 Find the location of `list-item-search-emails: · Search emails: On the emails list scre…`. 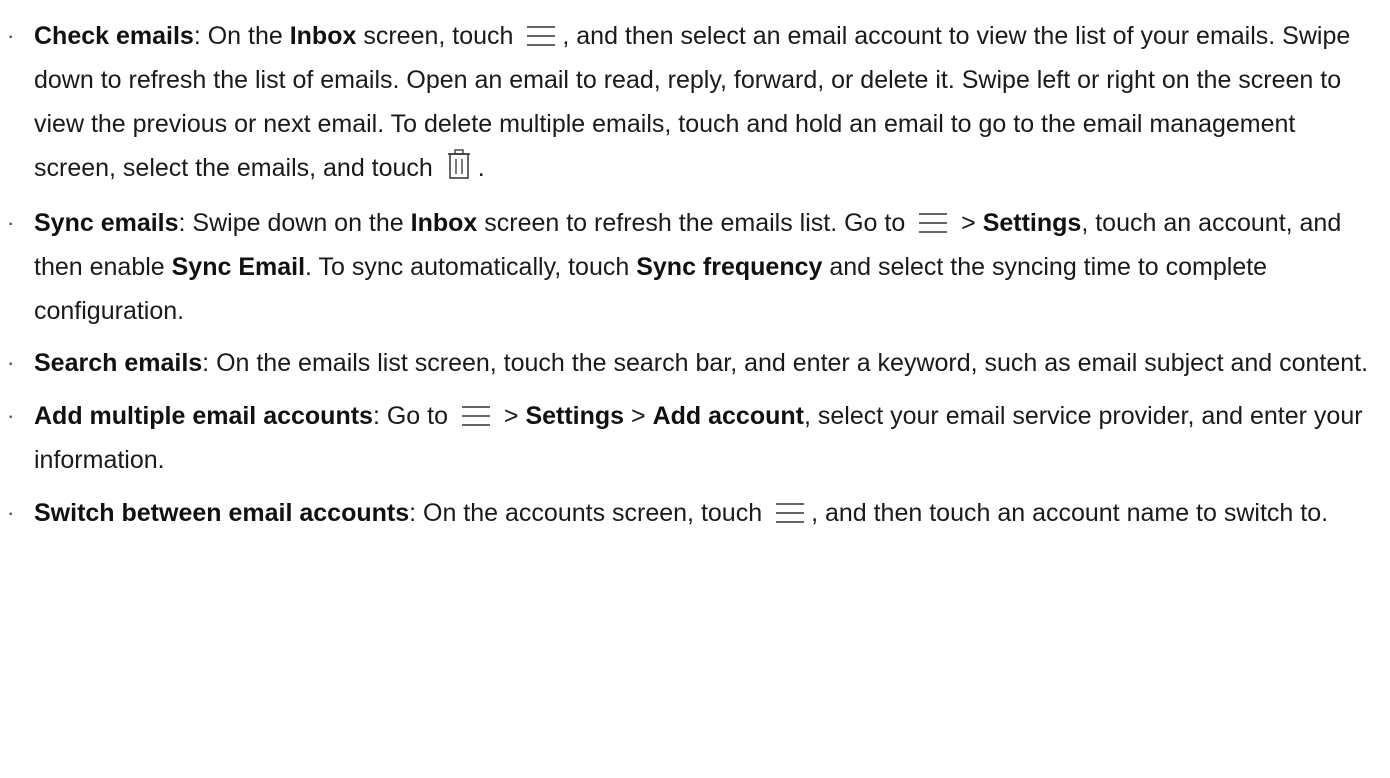

list-item-search-emails: · Search emails: On the emails list scre… is located at coordinates (695, 363).